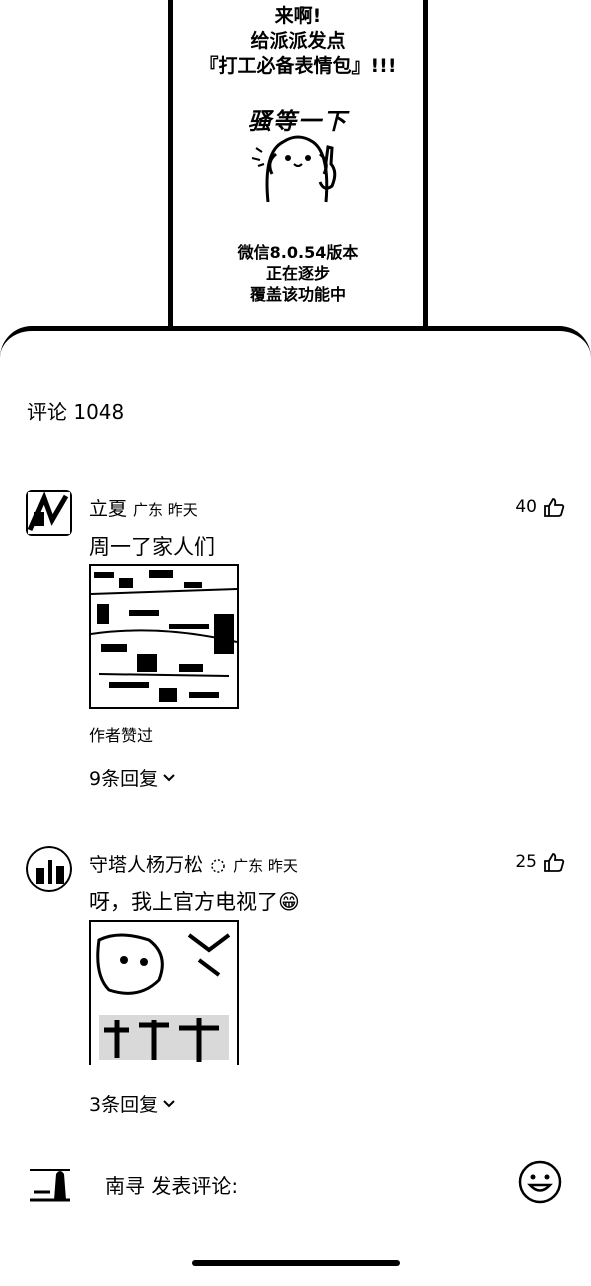 The height and width of the screenshot is (1286, 591). I want to click on sticker-dog-icon, so click(294, 169).